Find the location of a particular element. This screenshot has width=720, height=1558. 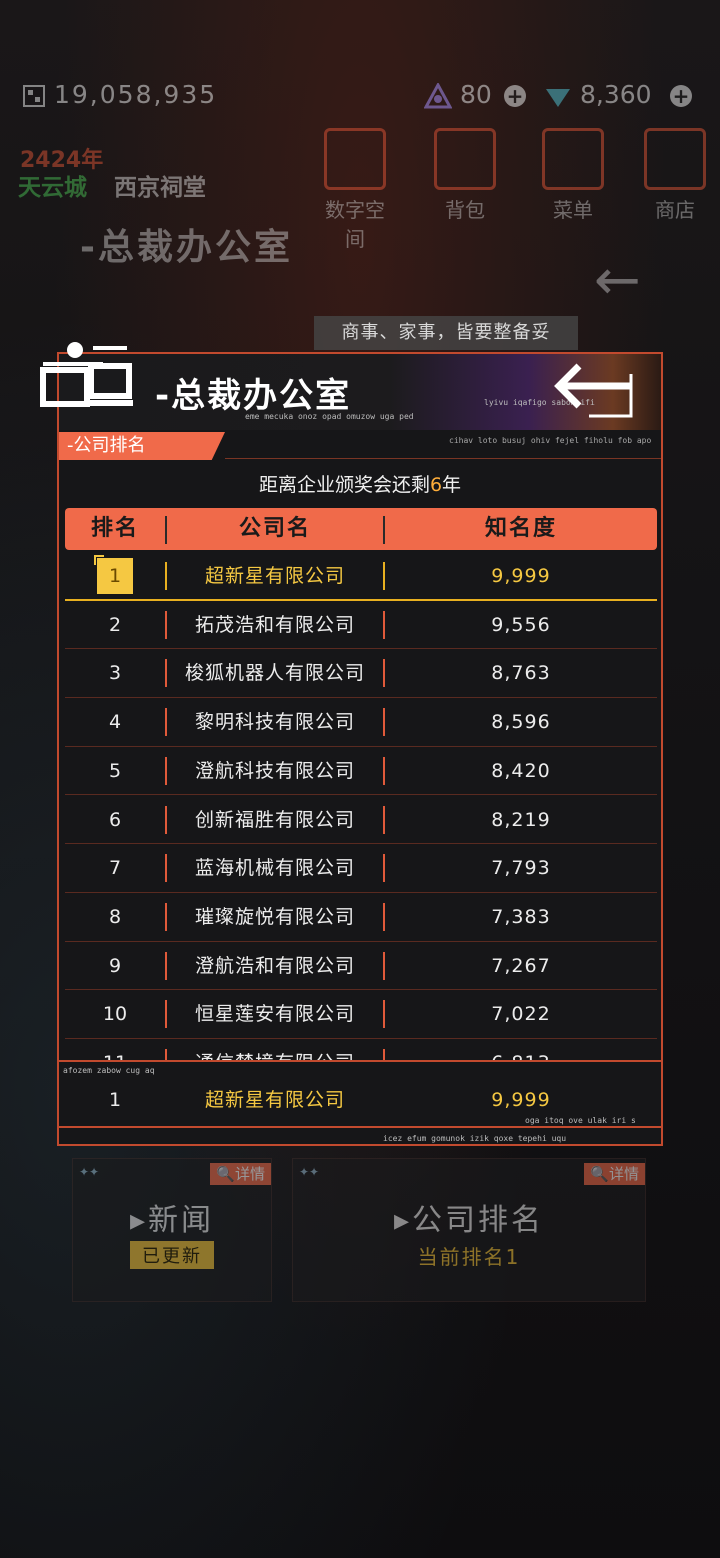

office-logo-icon is located at coordinates (86, 374).